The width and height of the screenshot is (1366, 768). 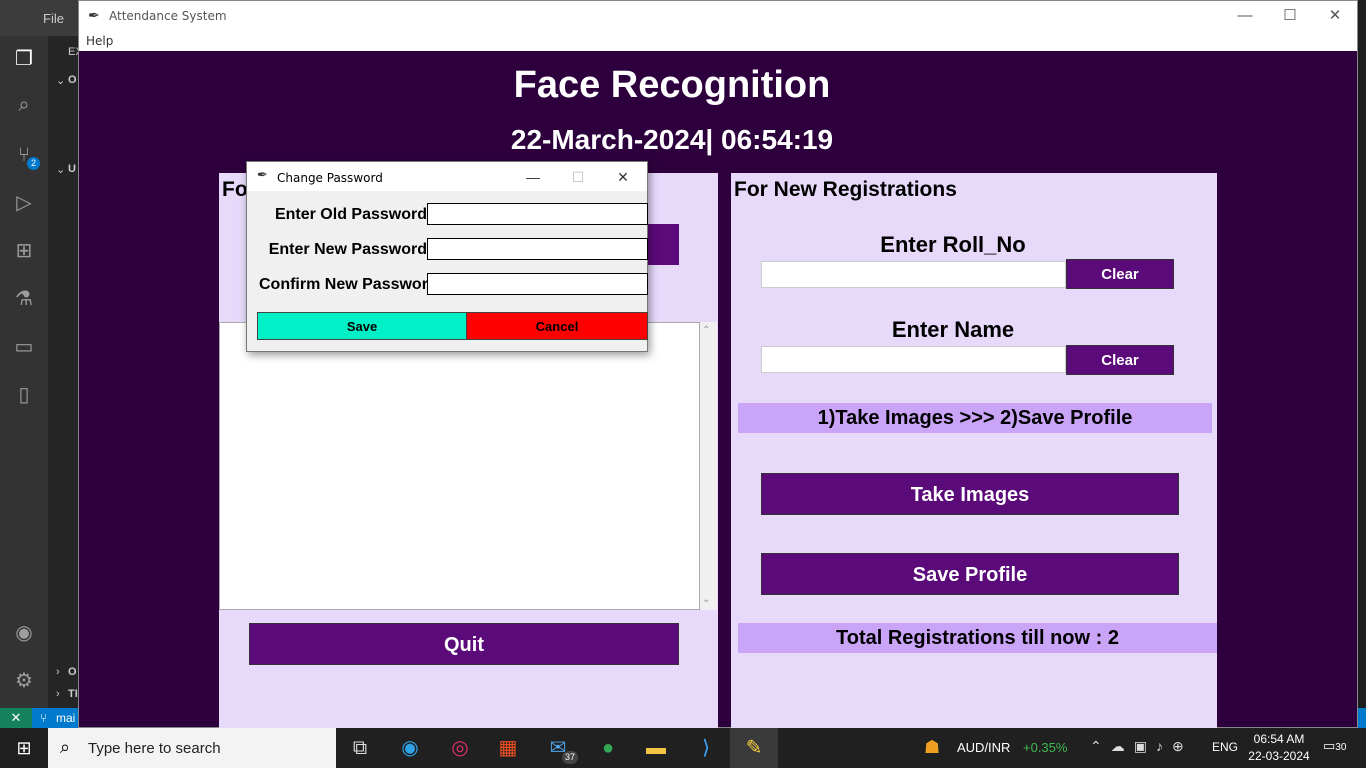 What do you see at coordinates (360, 748) in the screenshot?
I see `task-view-icon: ⧉` at bounding box center [360, 748].